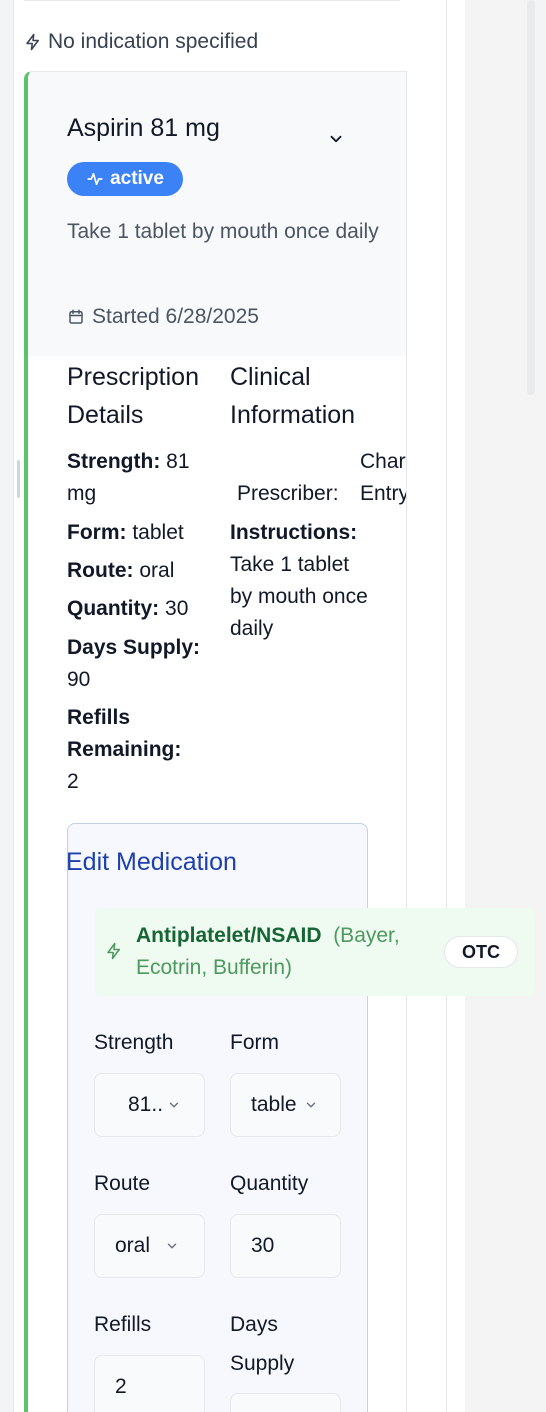 The image size is (546, 1412). I want to click on prescriber-value: Chart Entry, so click(383, 477).